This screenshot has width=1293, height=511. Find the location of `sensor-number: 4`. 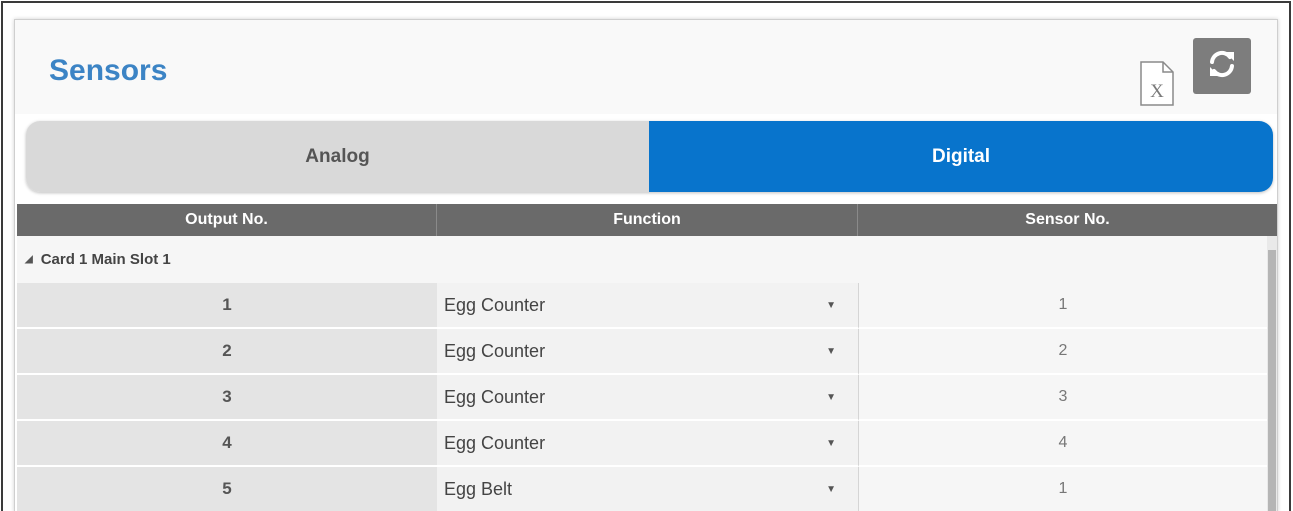

sensor-number: 4 is located at coordinates (1062, 444).